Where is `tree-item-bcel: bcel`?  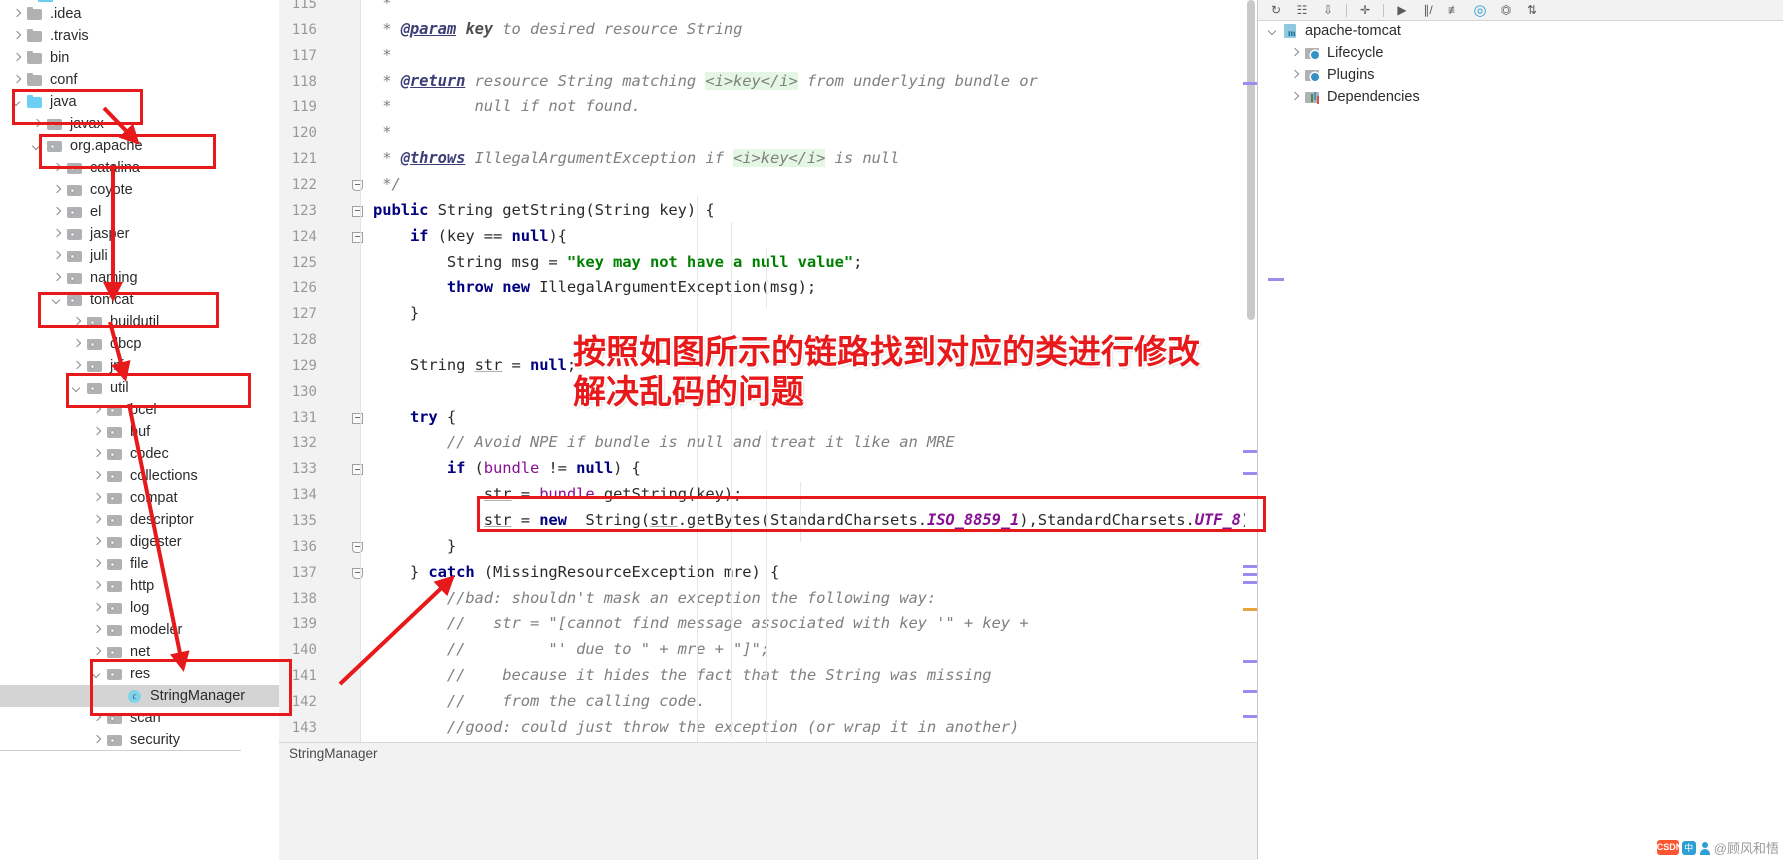 tree-item-bcel: bcel is located at coordinates (139, 410).